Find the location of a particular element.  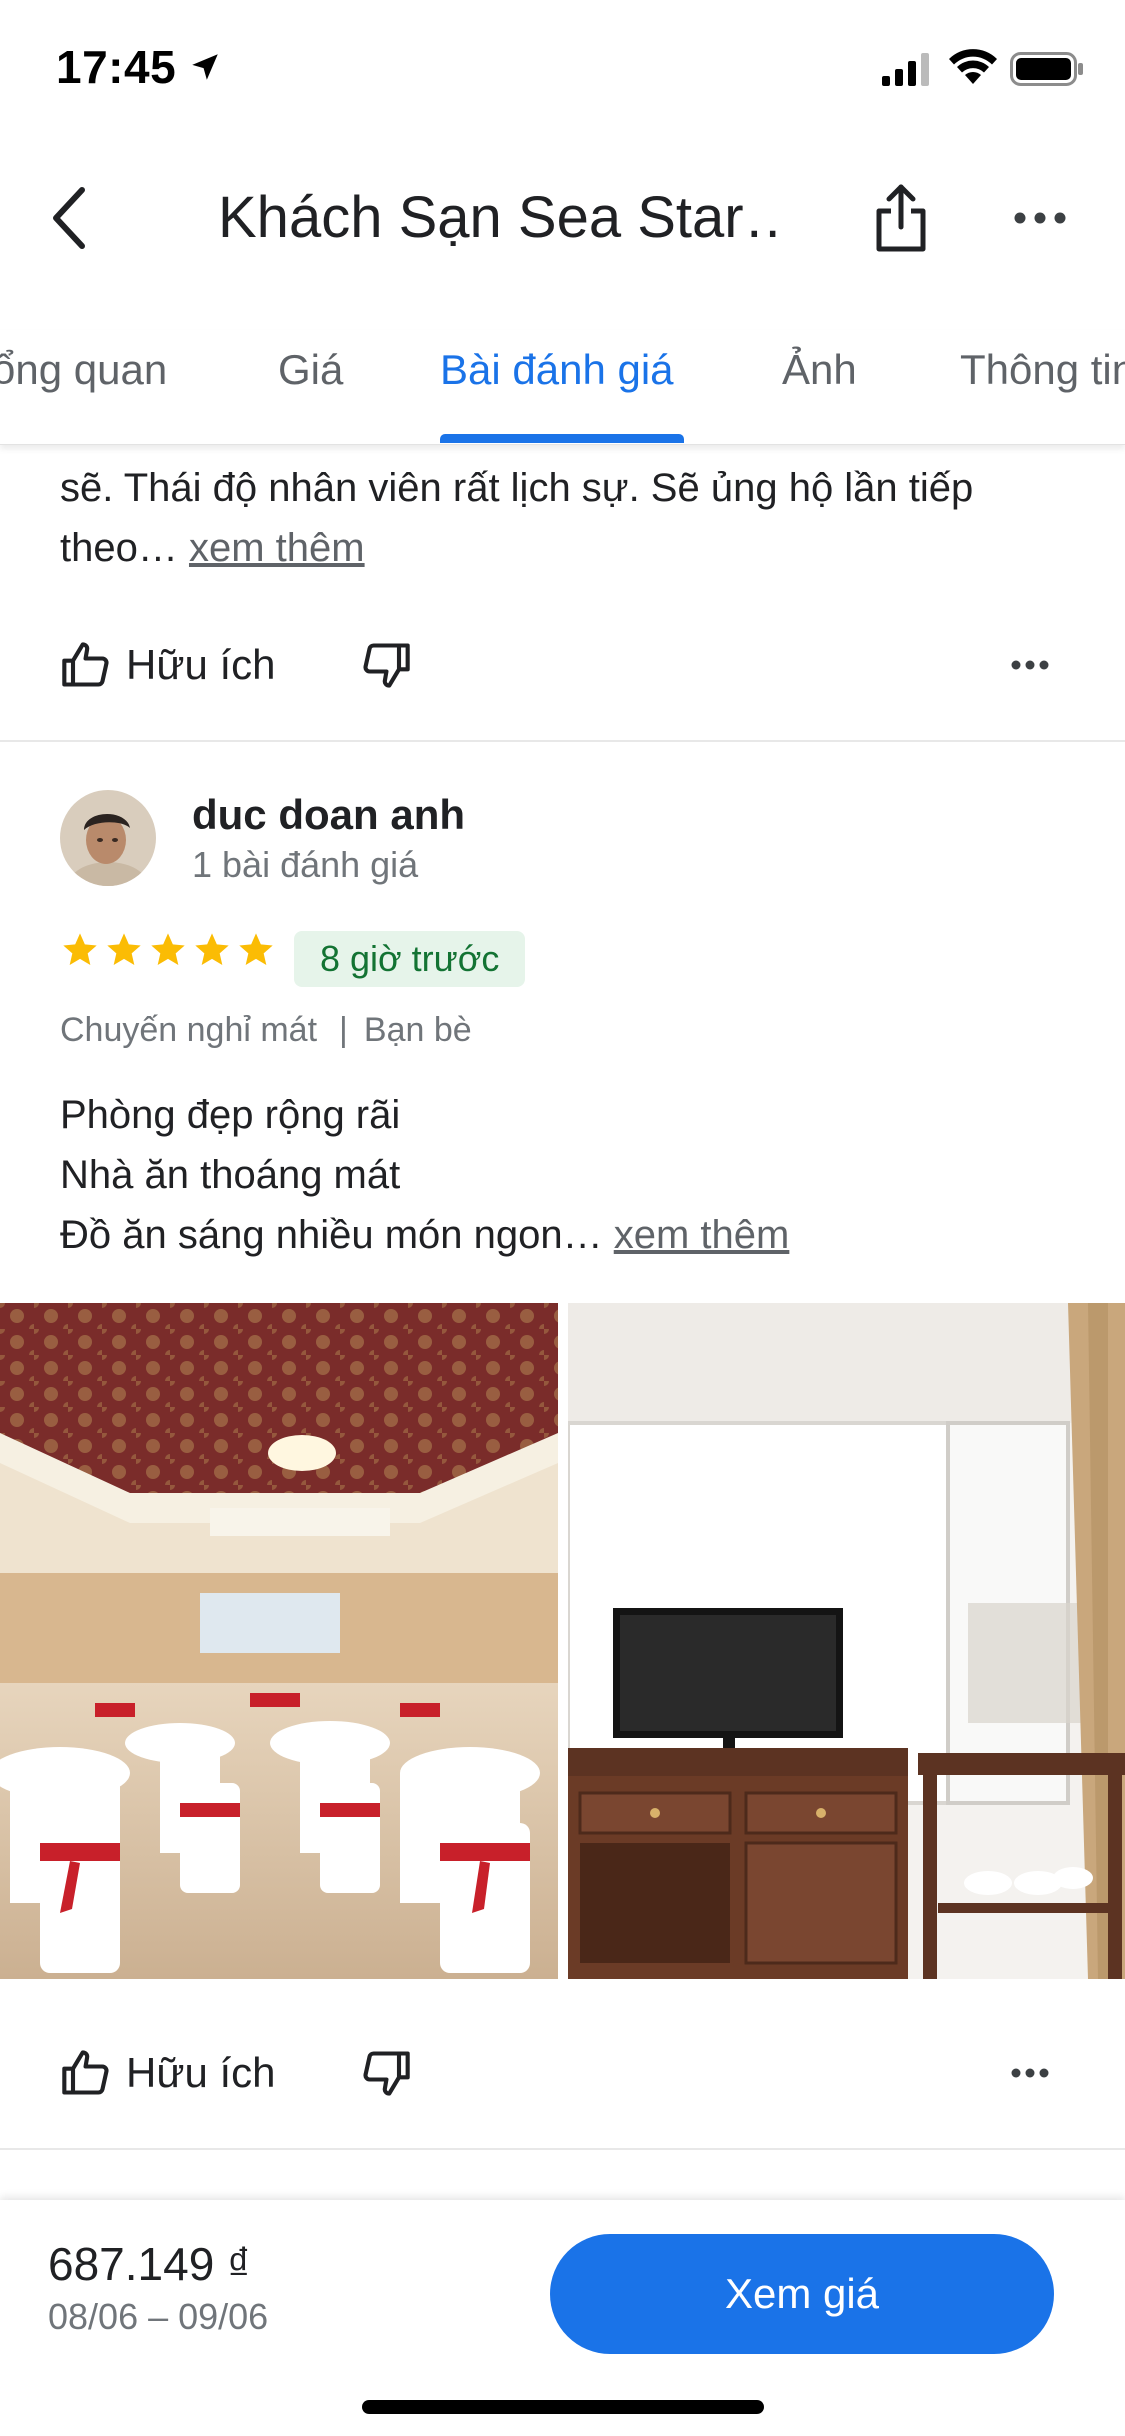

price-value: 687.149 ₫ is located at coordinates (149, 2264).